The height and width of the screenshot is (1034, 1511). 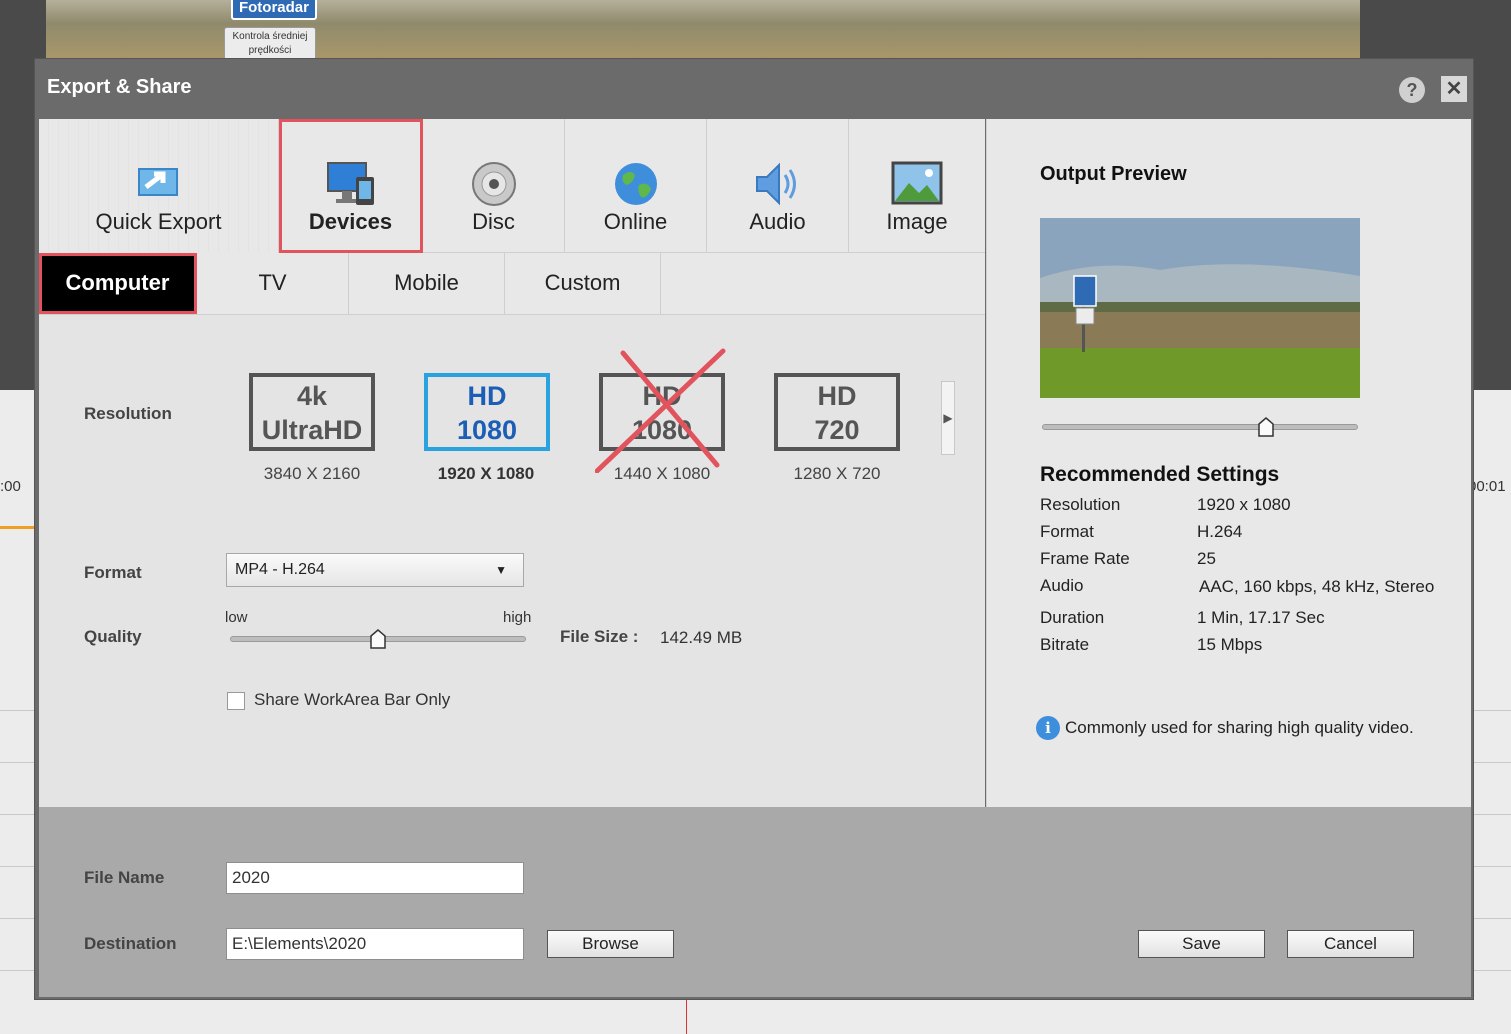 I want to click on output-preview-image, so click(x=1200, y=308).